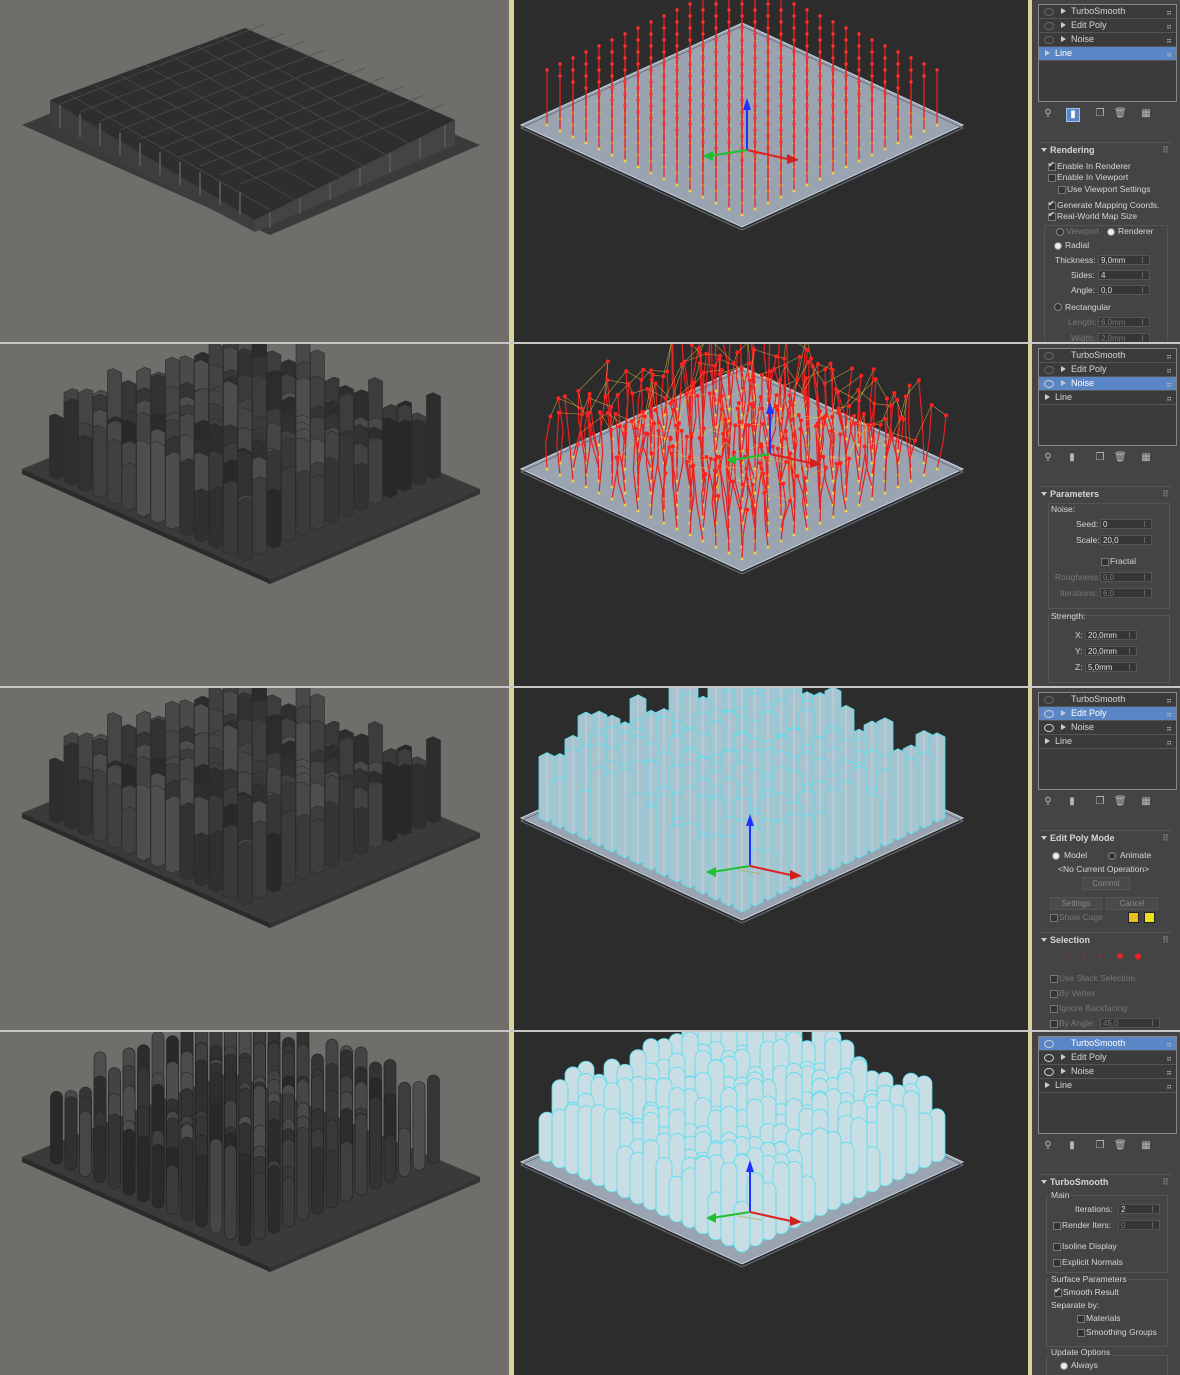 The image size is (1180, 1375). I want to click on rectangular-radio, so click(1058, 307).